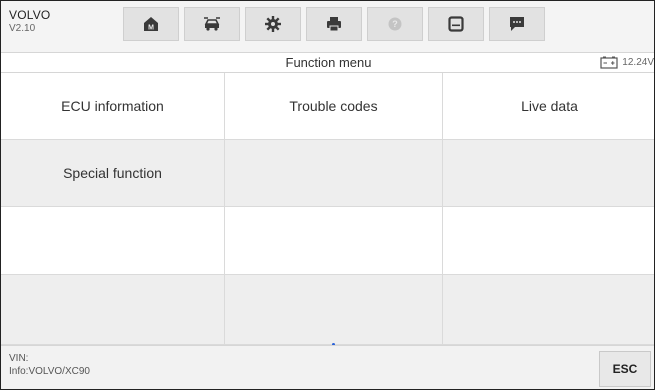 The width and height of the screenshot is (655, 390). I want to click on esc-button: ESC, so click(625, 369).